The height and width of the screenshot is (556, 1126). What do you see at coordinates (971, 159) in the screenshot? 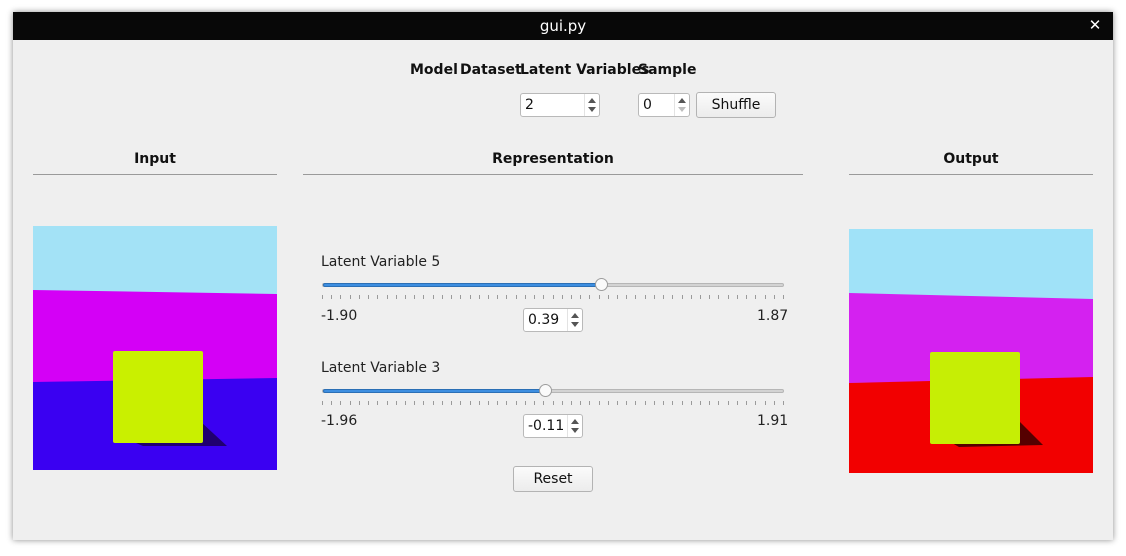
I see `output-header: Output` at bounding box center [971, 159].